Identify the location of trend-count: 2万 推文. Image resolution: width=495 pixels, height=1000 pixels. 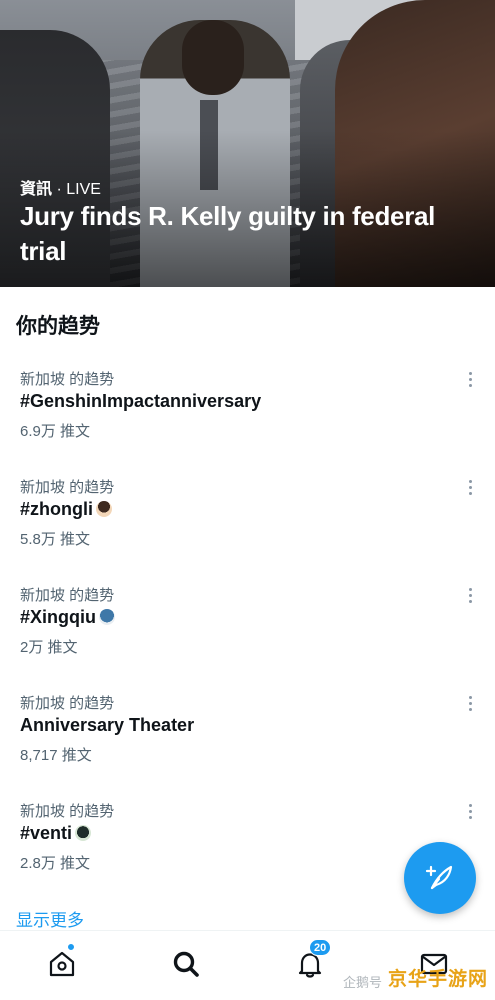
(49, 647).